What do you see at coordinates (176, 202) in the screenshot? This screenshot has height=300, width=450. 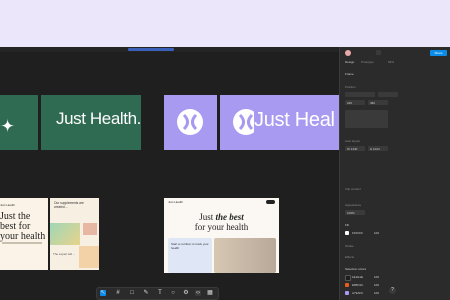 I see `landing-nav-brand: Just Health` at bounding box center [176, 202].